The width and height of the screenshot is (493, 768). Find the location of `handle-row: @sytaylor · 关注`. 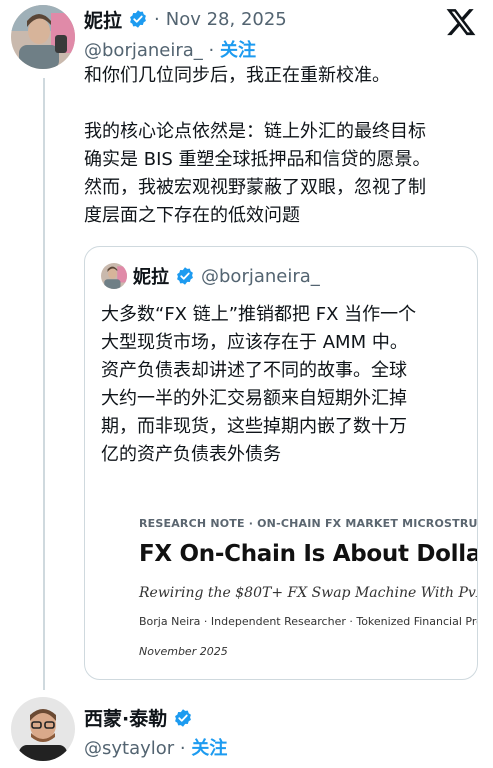

handle-row: @sytaylor · 关注 is located at coordinates (155, 747).